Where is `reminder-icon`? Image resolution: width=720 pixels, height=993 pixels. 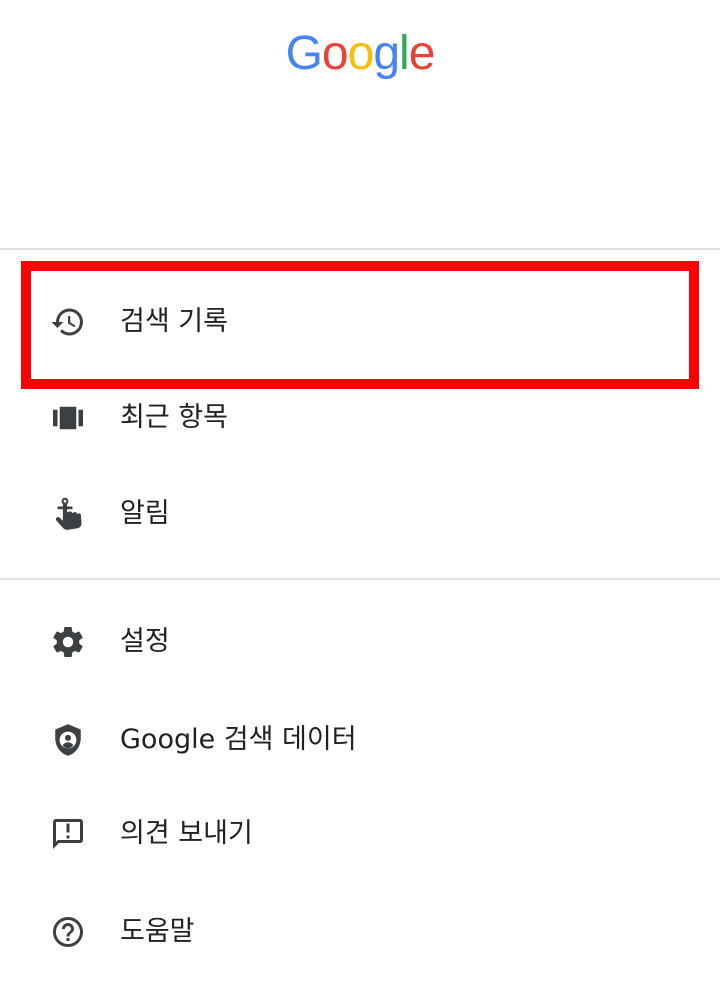
reminder-icon is located at coordinates (68, 514).